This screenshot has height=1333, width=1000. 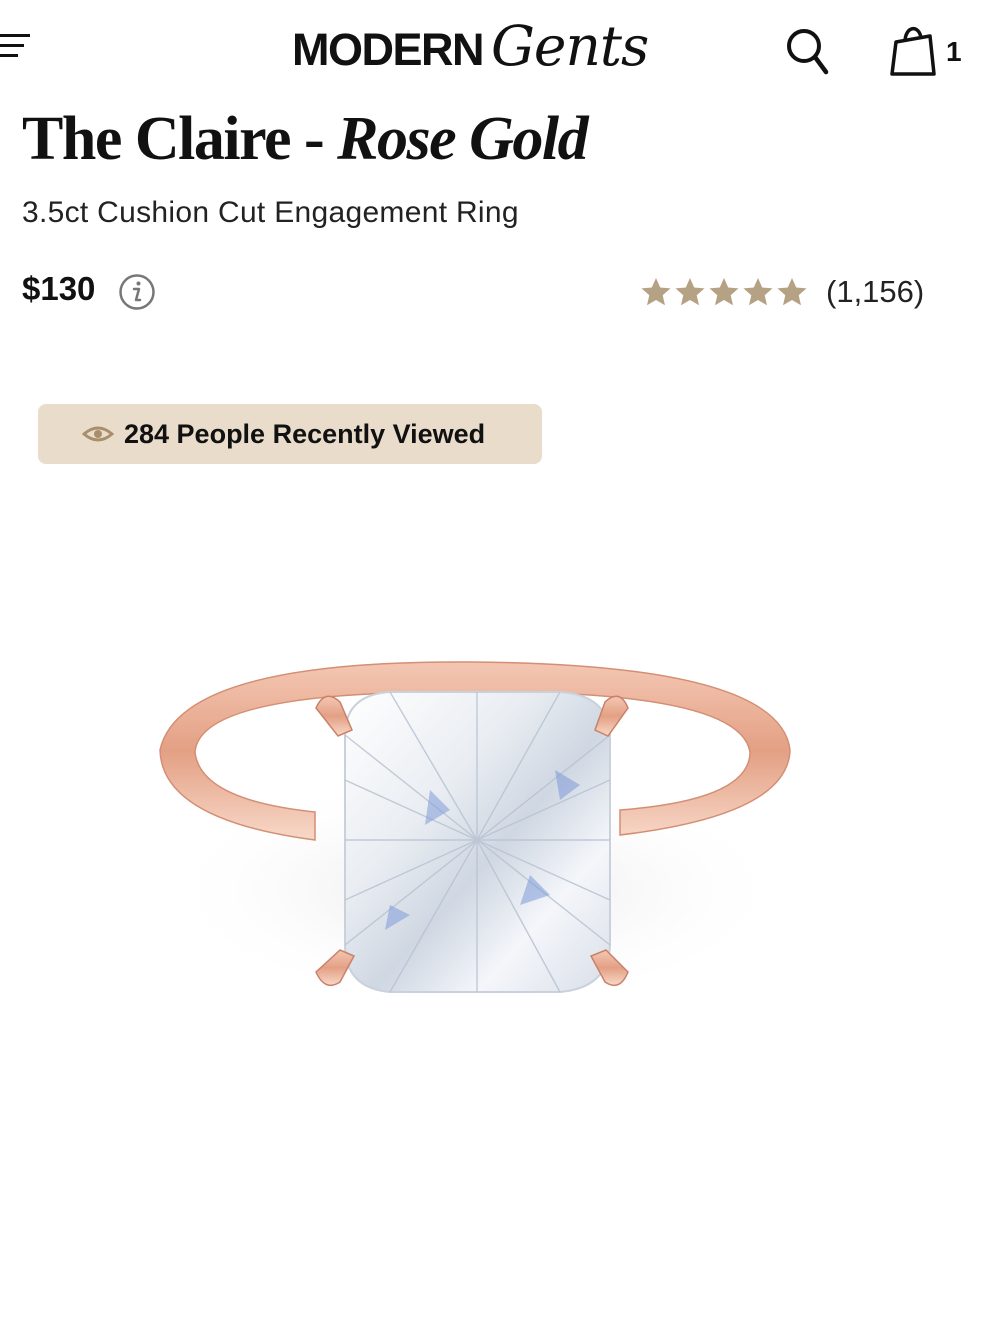 What do you see at coordinates (388, 49) in the screenshot?
I see `logo-wordmark: MODERN` at bounding box center [388, 49].